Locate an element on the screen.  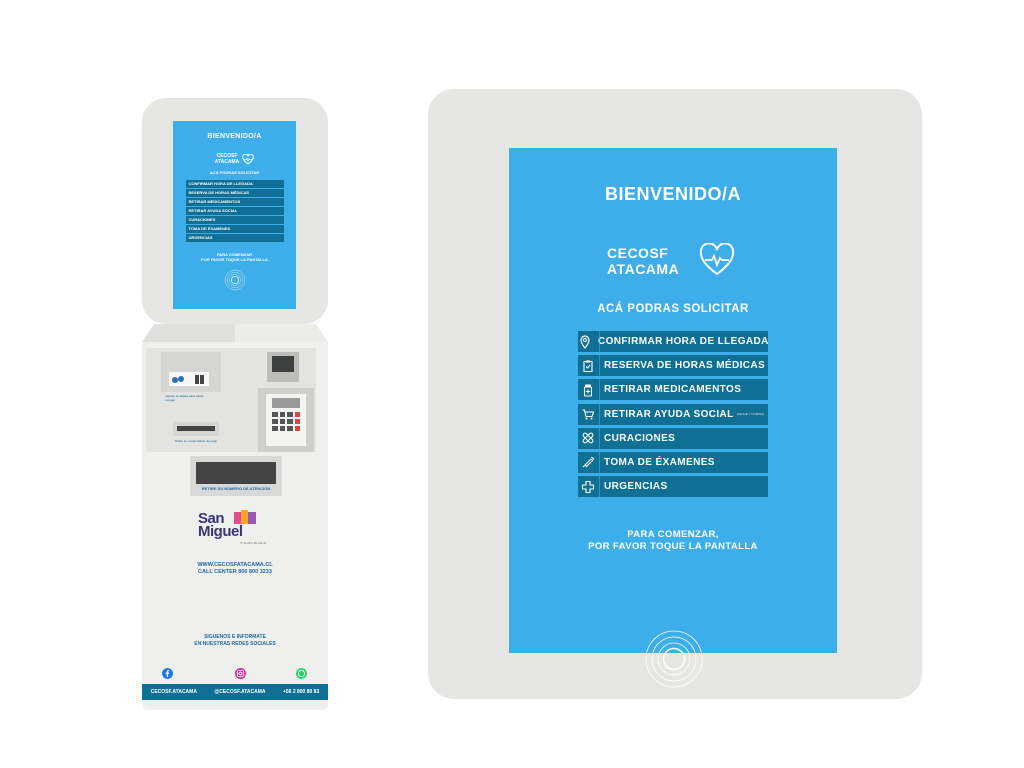
ticket-opening is located at coordinates (236, 473).